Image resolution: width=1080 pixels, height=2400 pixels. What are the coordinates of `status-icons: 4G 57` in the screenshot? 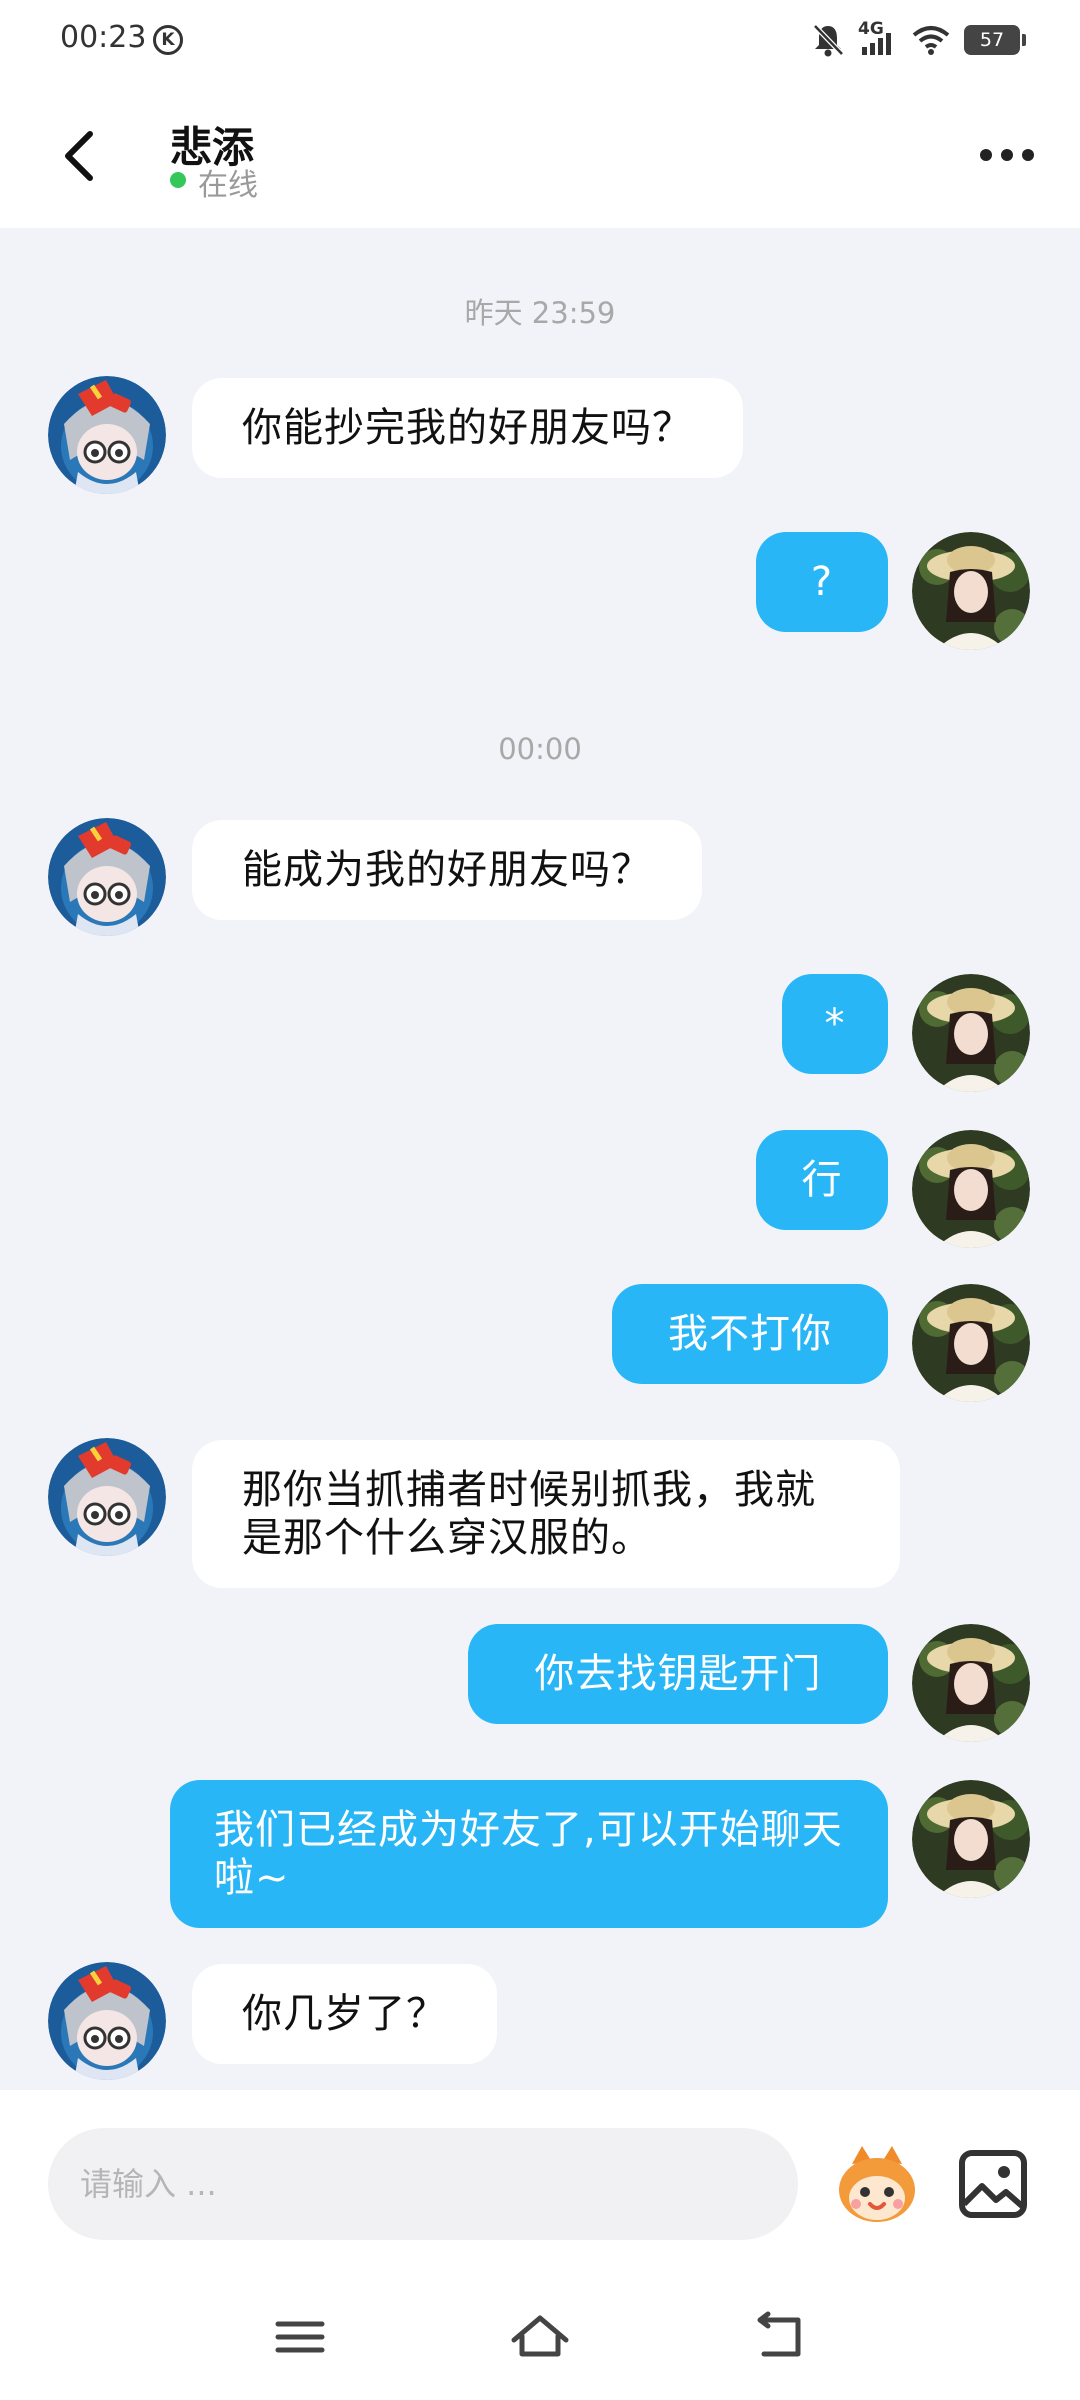 It's located at (919, 39).